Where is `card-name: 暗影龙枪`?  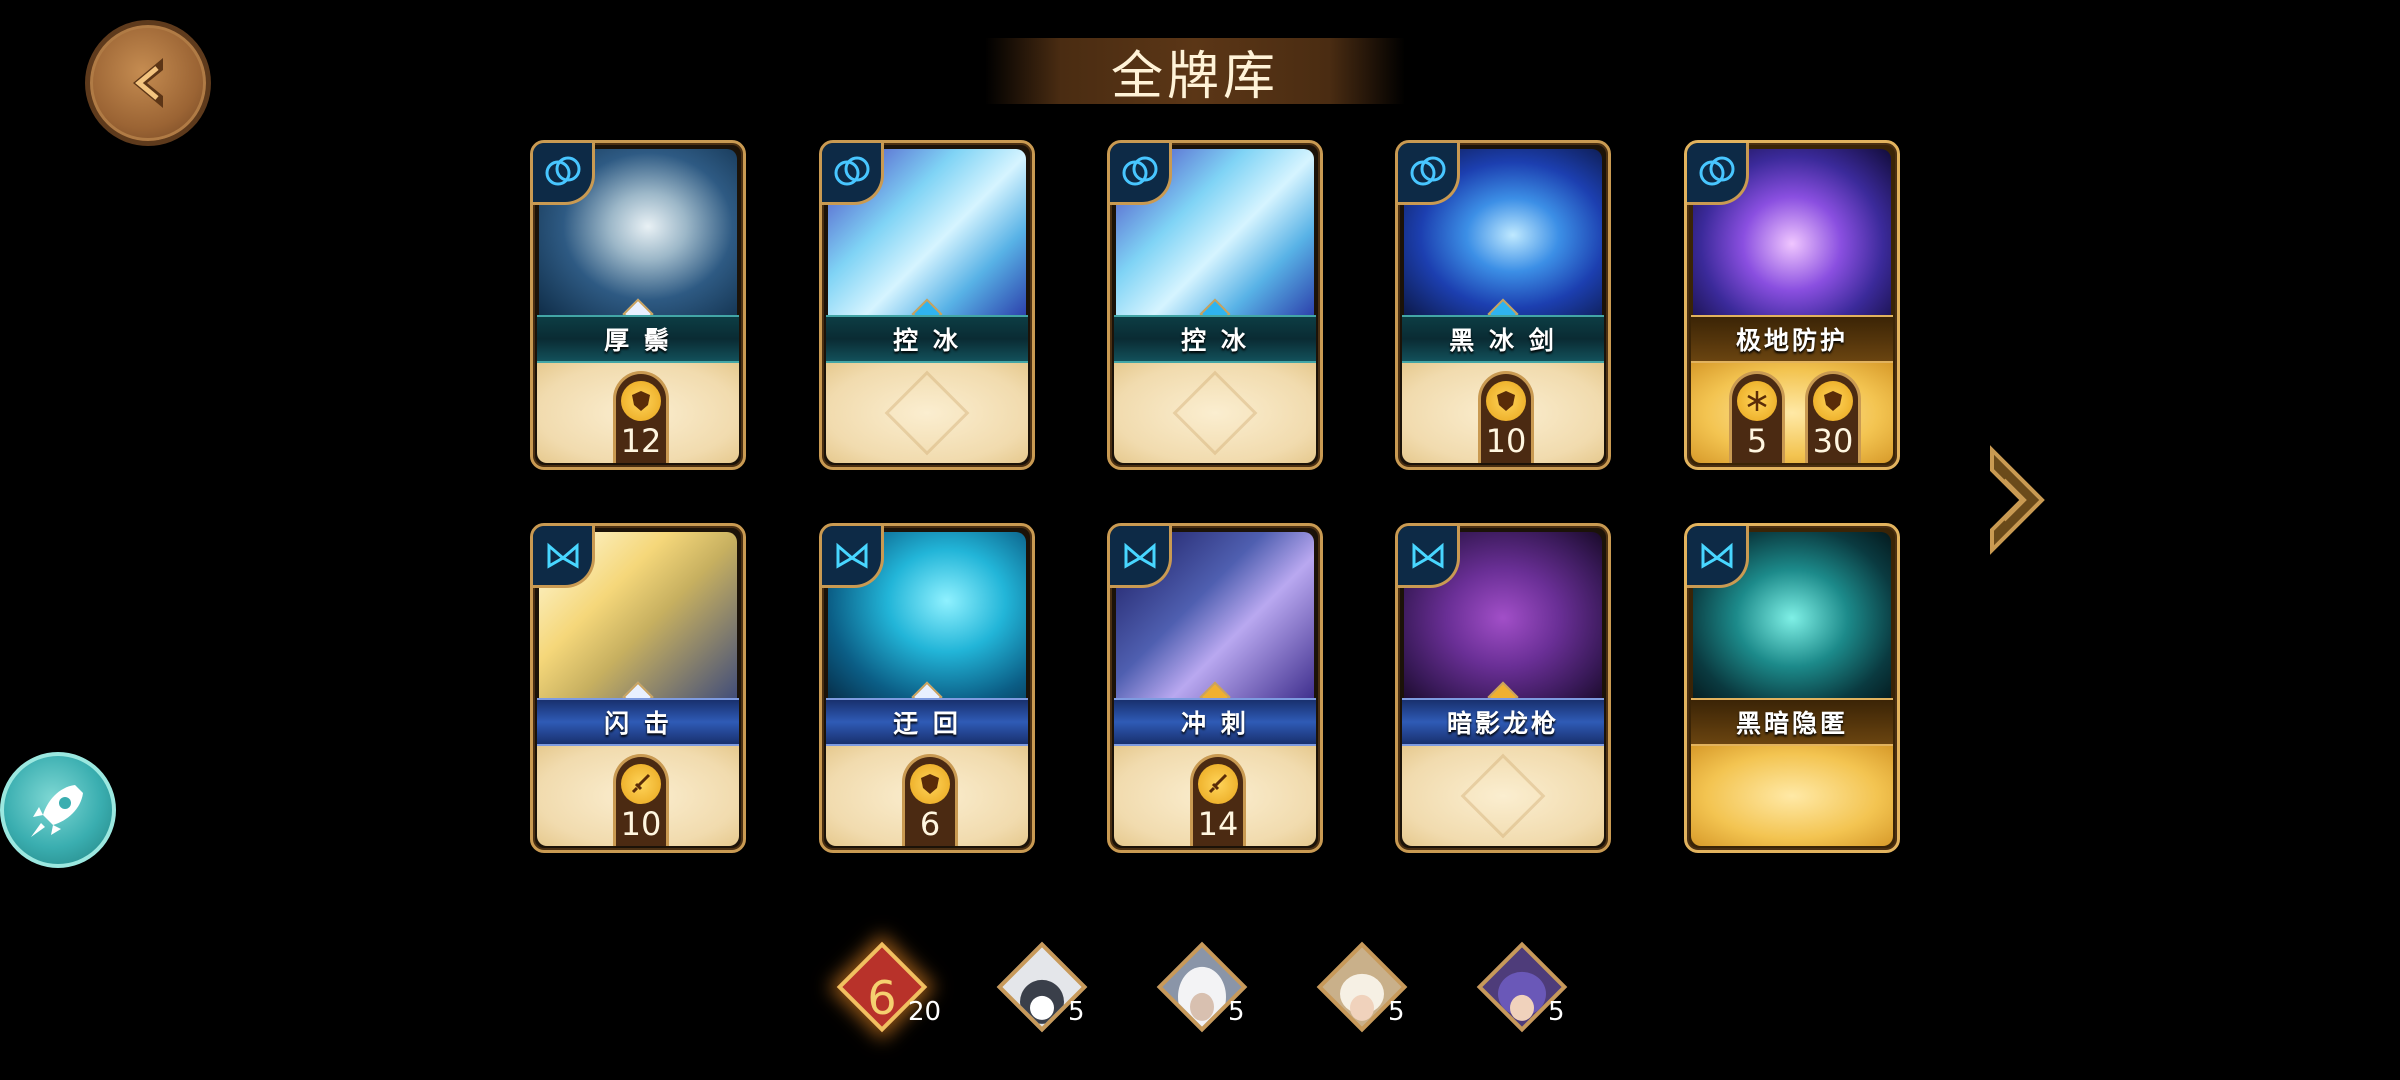
card-name: 暗影龙枪 is located at coordinates (1503, 722).